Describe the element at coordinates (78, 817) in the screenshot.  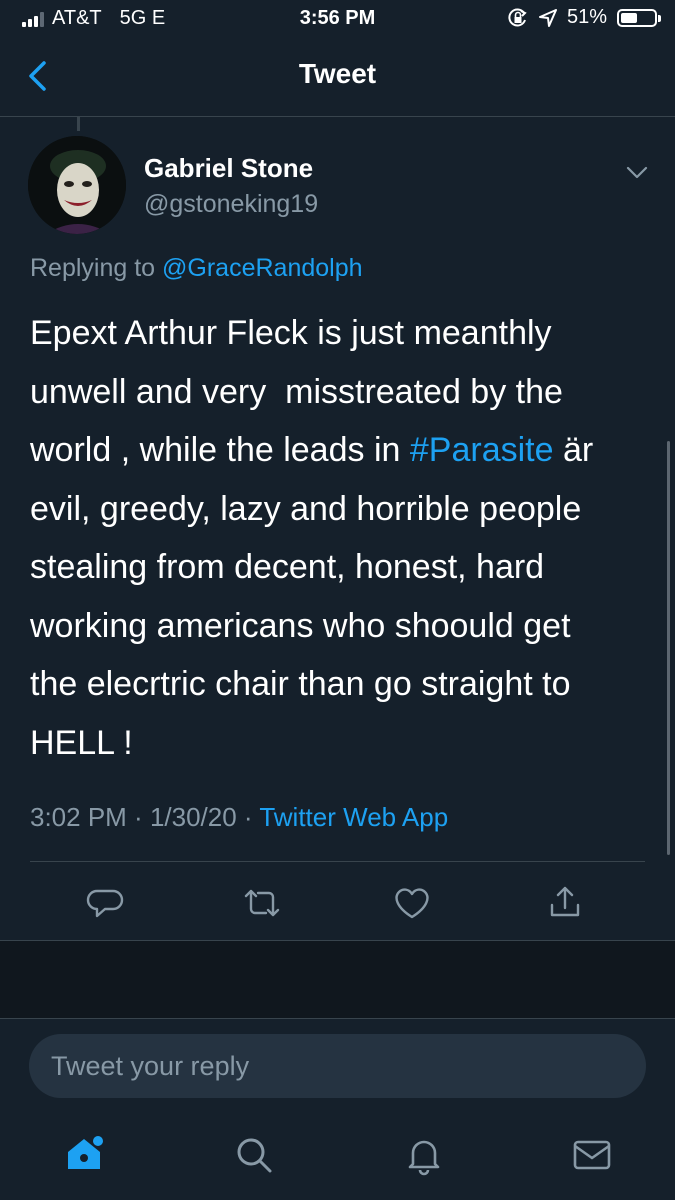
I see `tweet-time: 3:02 PM` at that location.